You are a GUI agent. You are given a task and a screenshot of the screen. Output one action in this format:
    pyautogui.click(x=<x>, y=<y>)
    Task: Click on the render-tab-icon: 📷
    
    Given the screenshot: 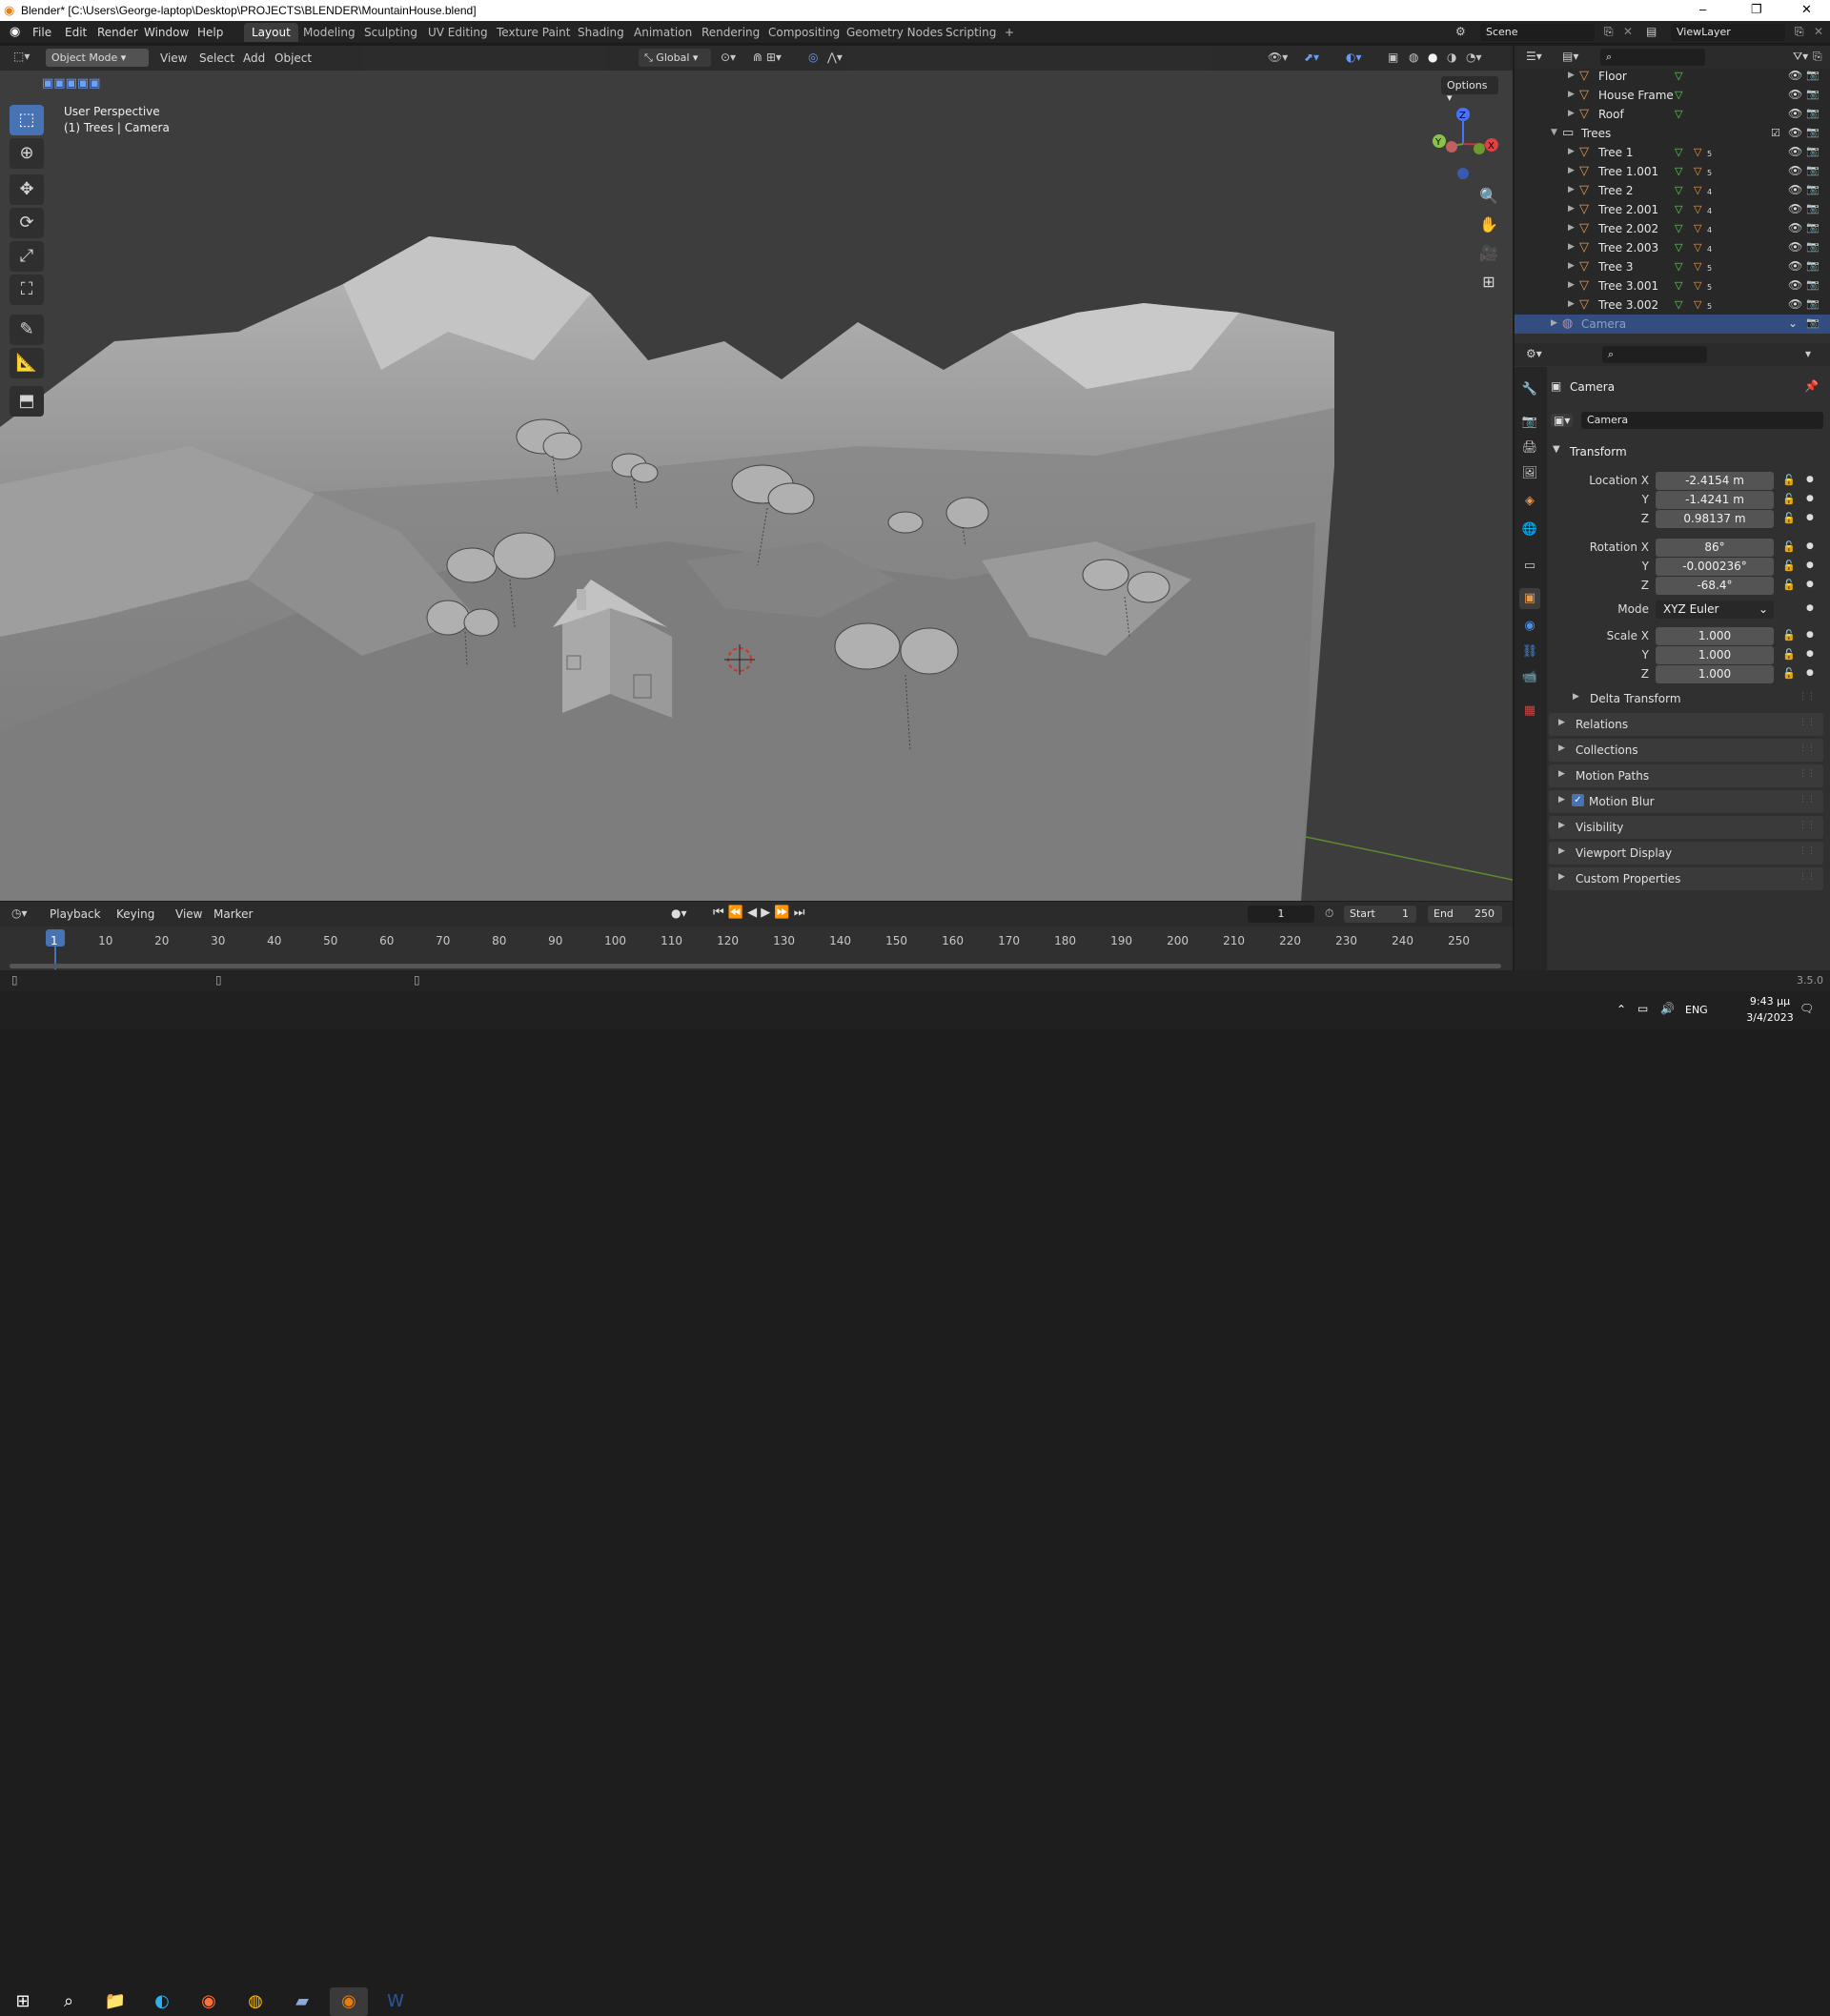 What is the action you would take?
    pyautogui.click(x=1529, y=422)
    